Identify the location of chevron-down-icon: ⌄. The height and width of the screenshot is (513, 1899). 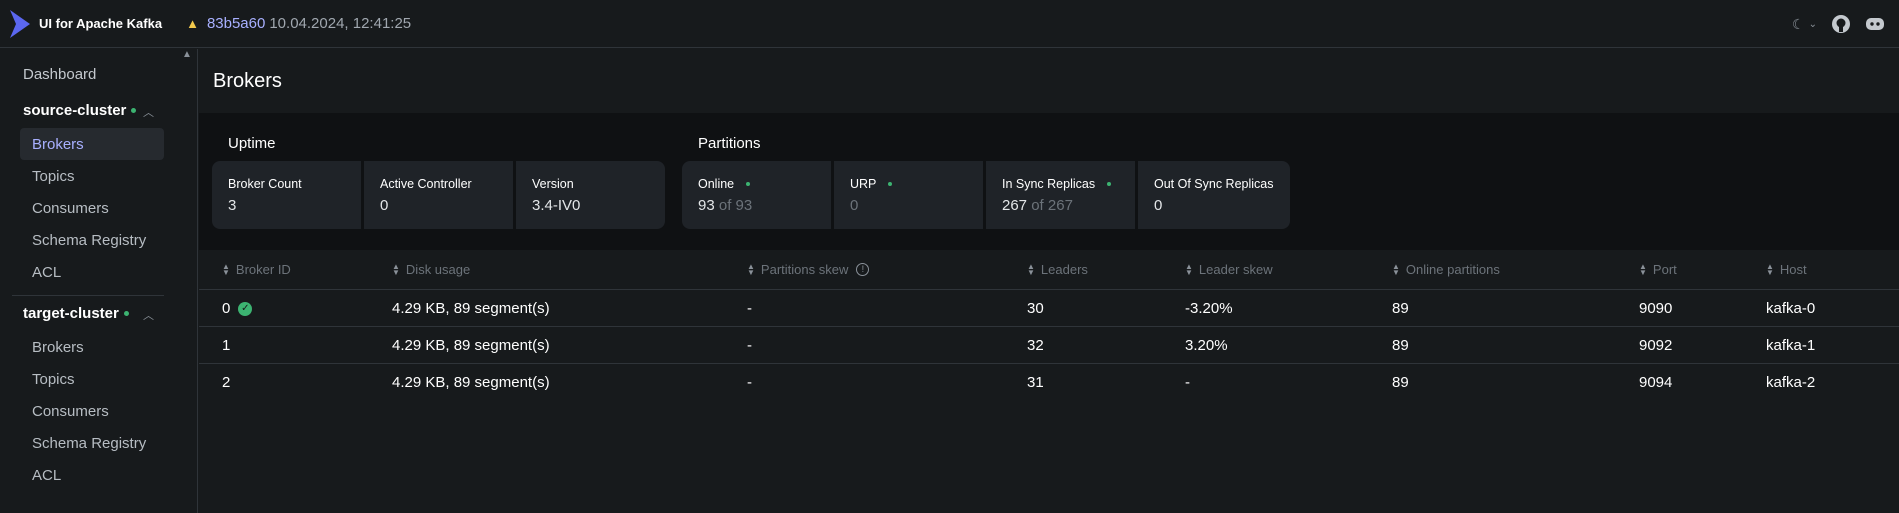
(1812, 24).